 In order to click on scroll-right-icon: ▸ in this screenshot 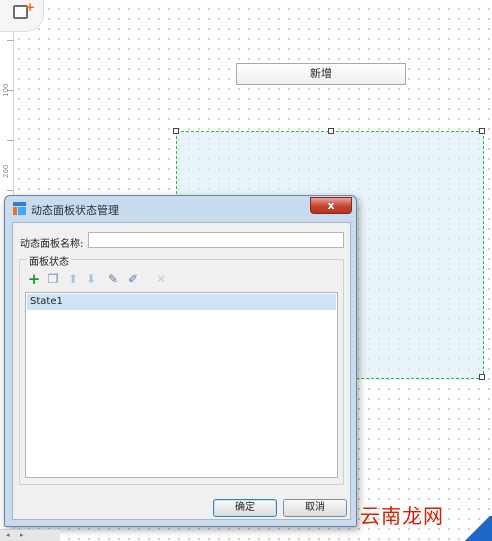, I will do `click(22, 535)`.